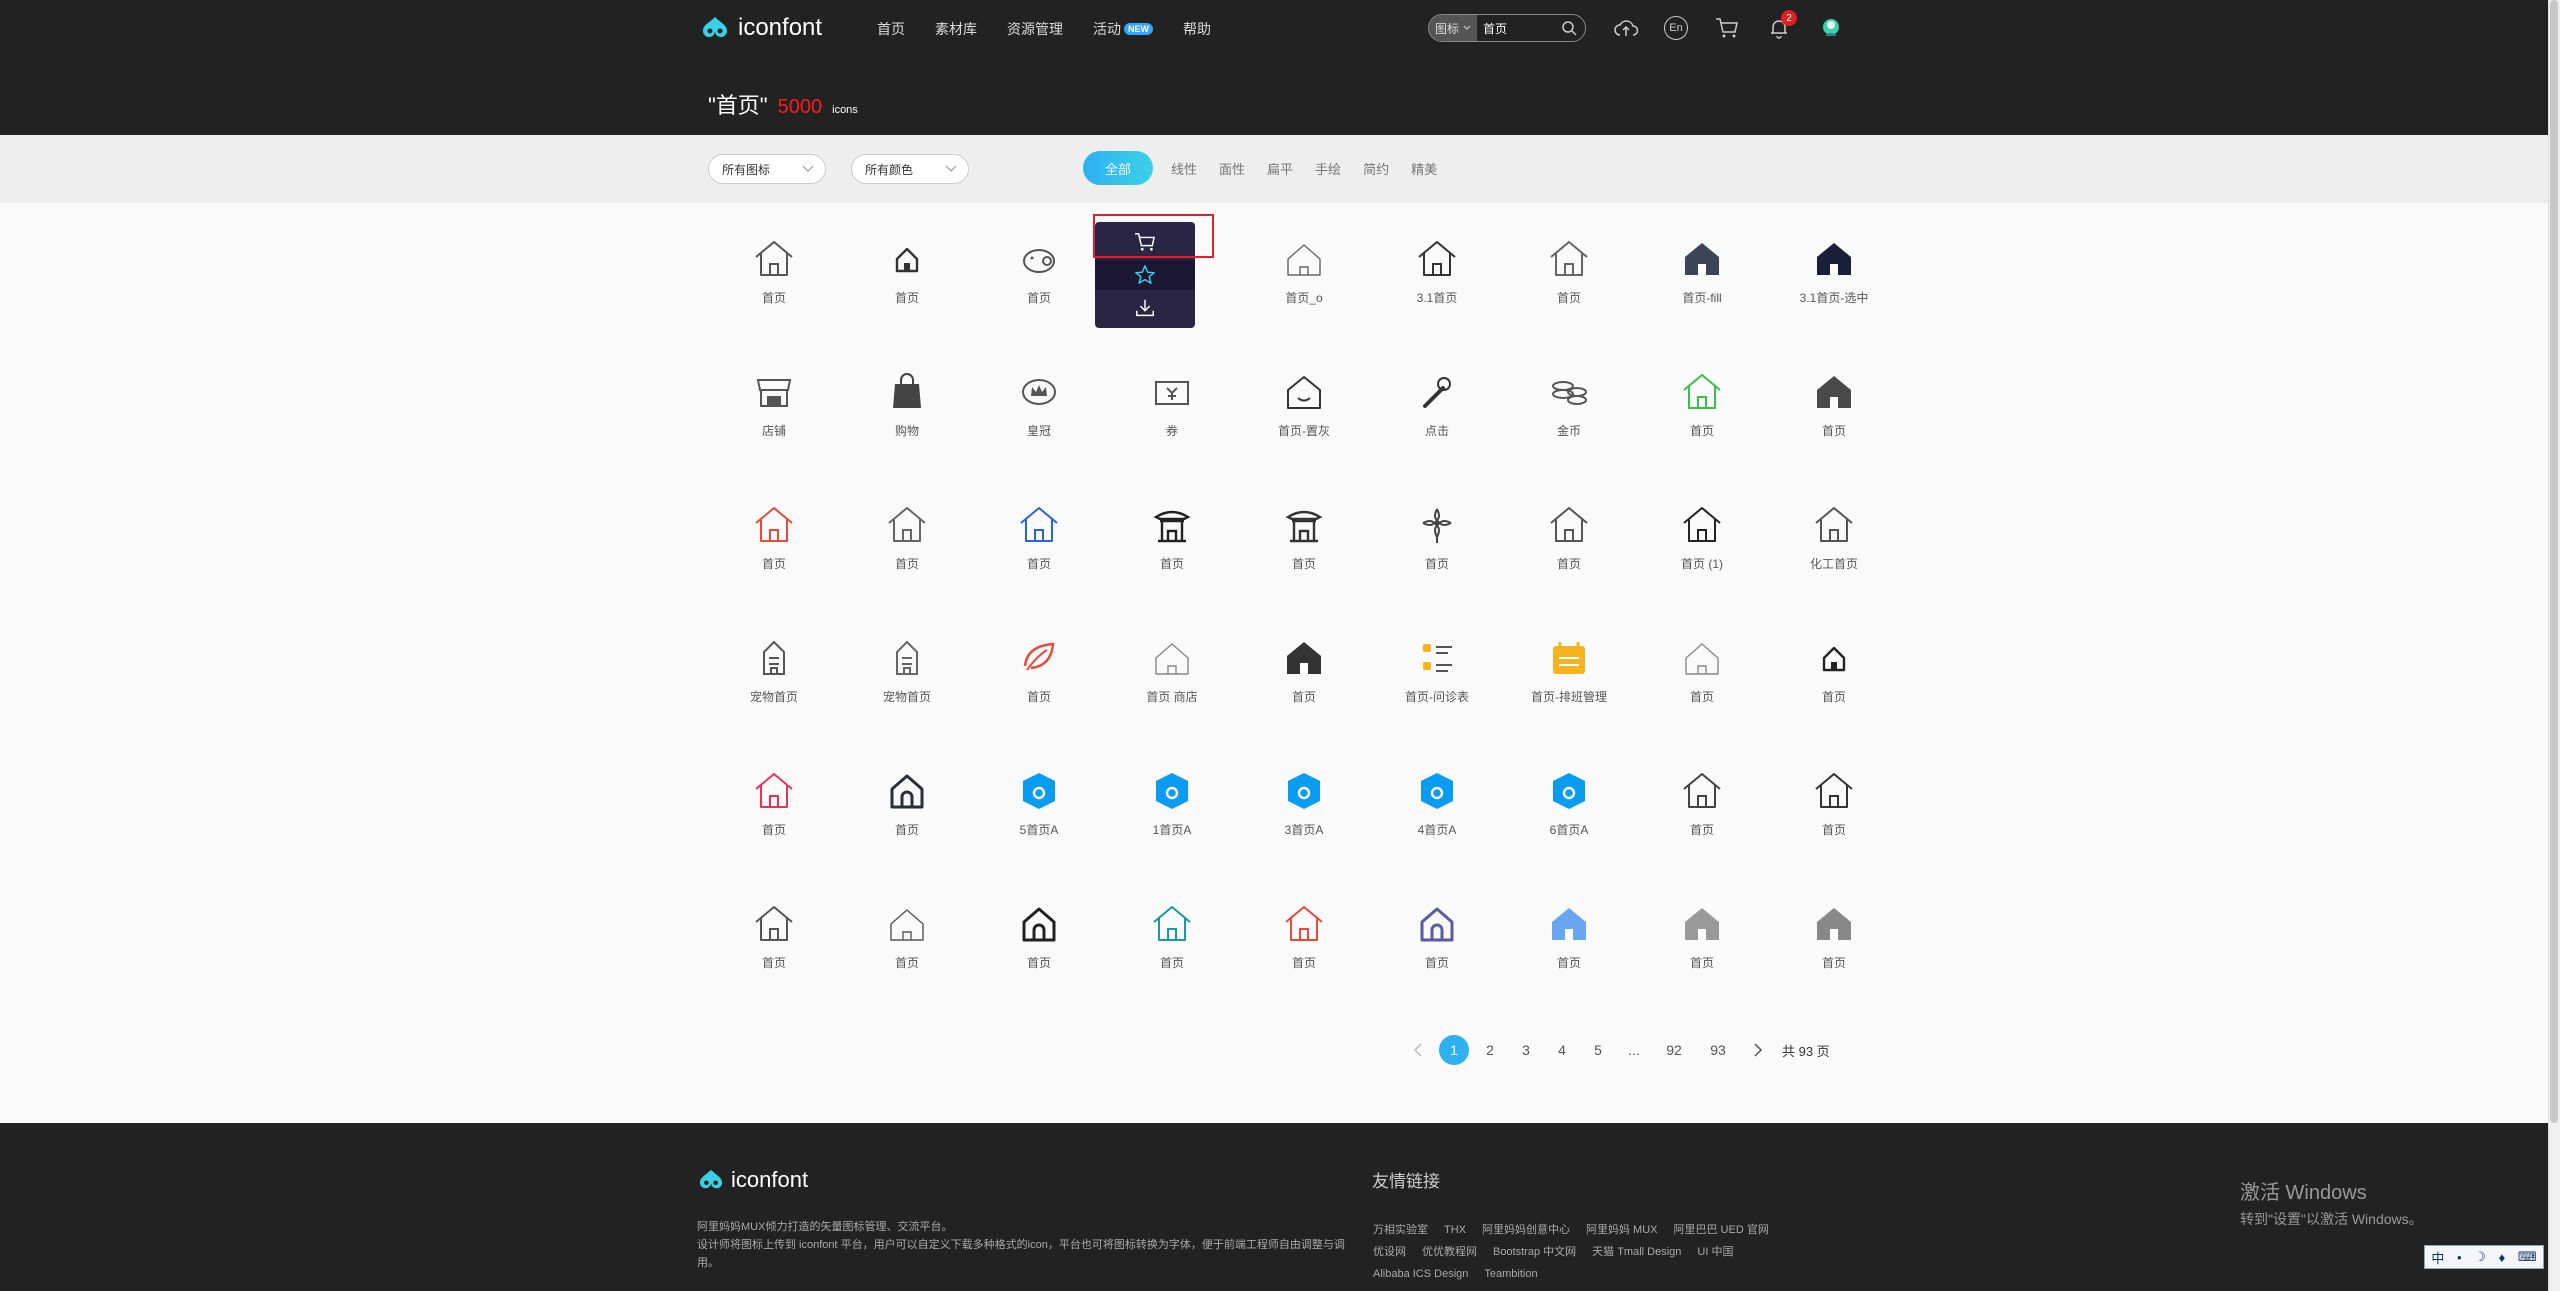 This screenshot has width=2560, height=1291. Describe the element at coordinates (1437, 690) in the screenshot. I see `icon-card: 首页-问诊表` at that location.